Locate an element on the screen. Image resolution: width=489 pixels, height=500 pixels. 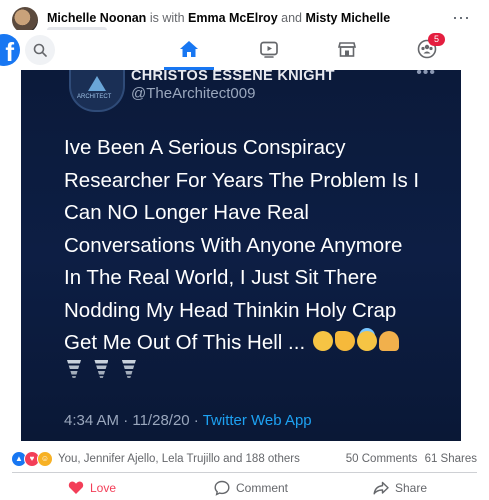
tweet-line: Researcher For Years The Problem Is I is located at coordinates (242, 180).